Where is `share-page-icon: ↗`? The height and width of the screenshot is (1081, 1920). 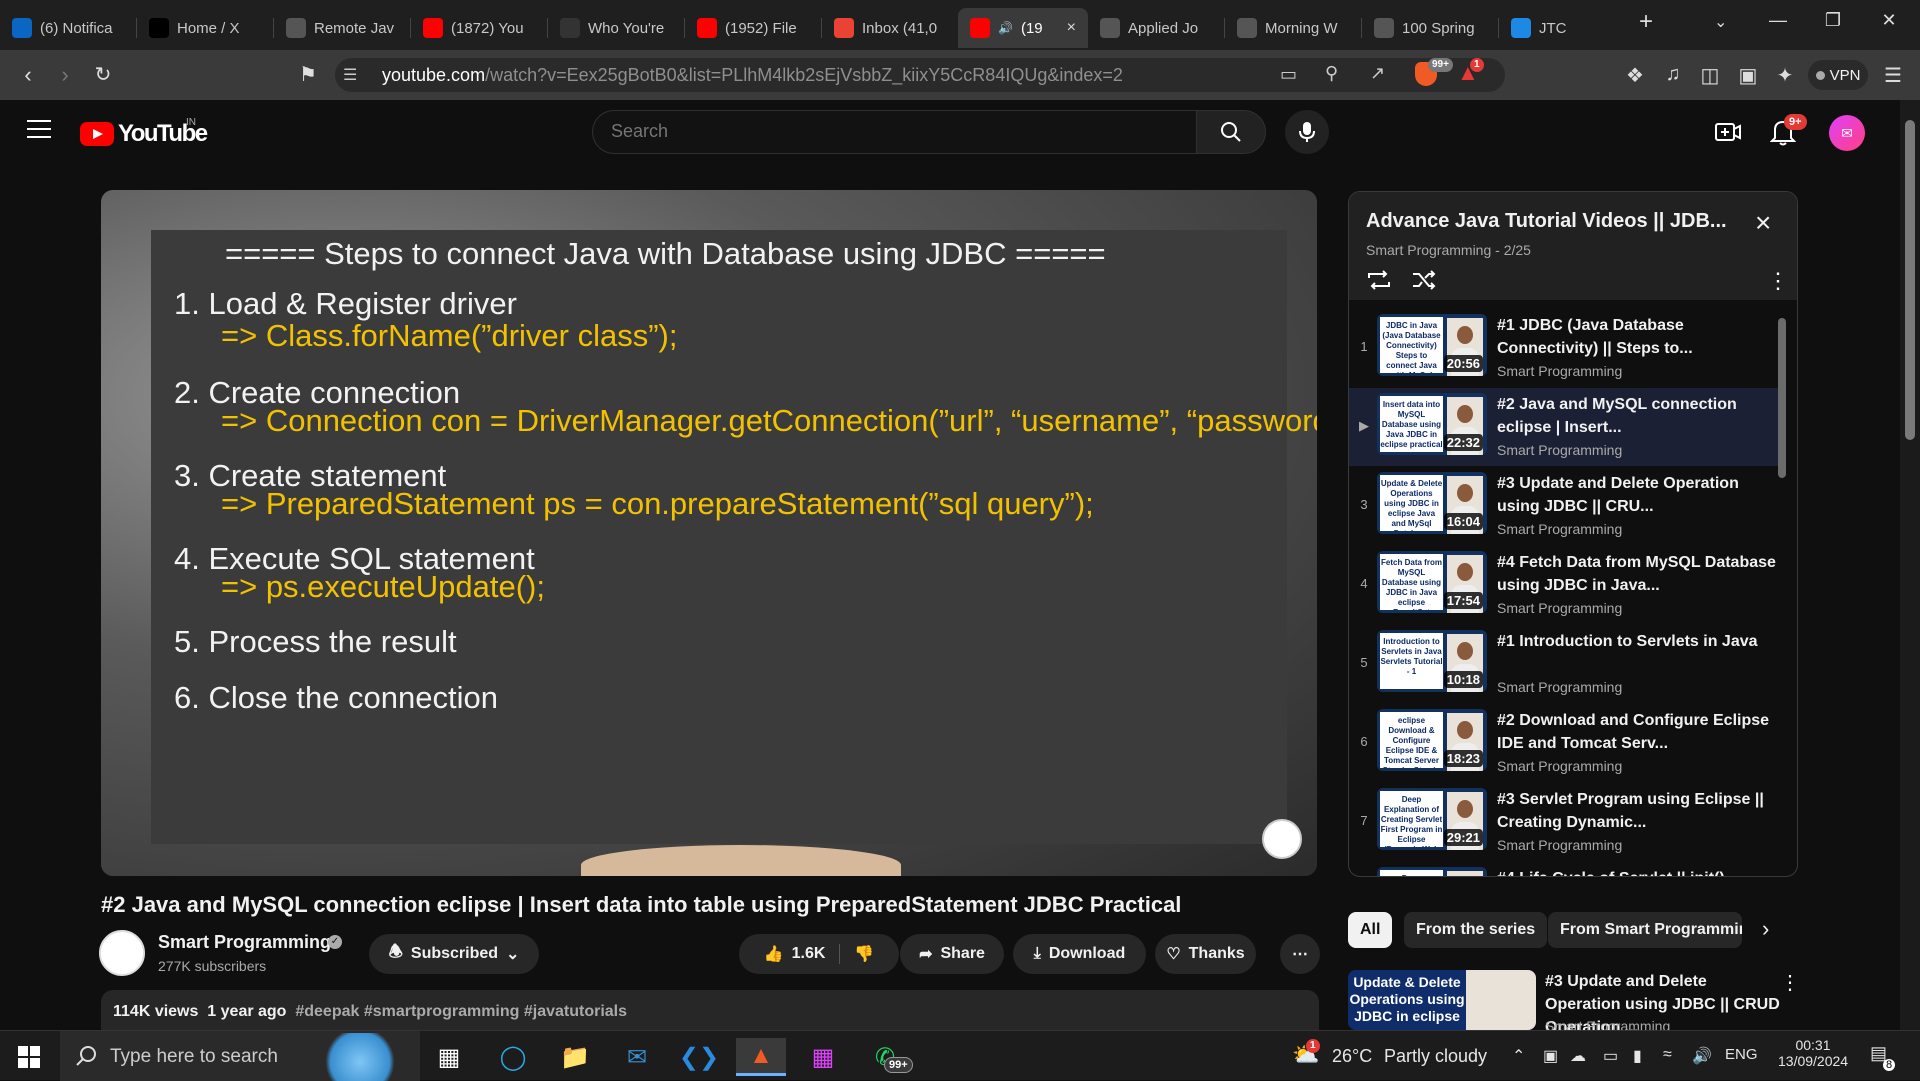 share-page-icon: ↗ is located at coordinates (1377, 73).